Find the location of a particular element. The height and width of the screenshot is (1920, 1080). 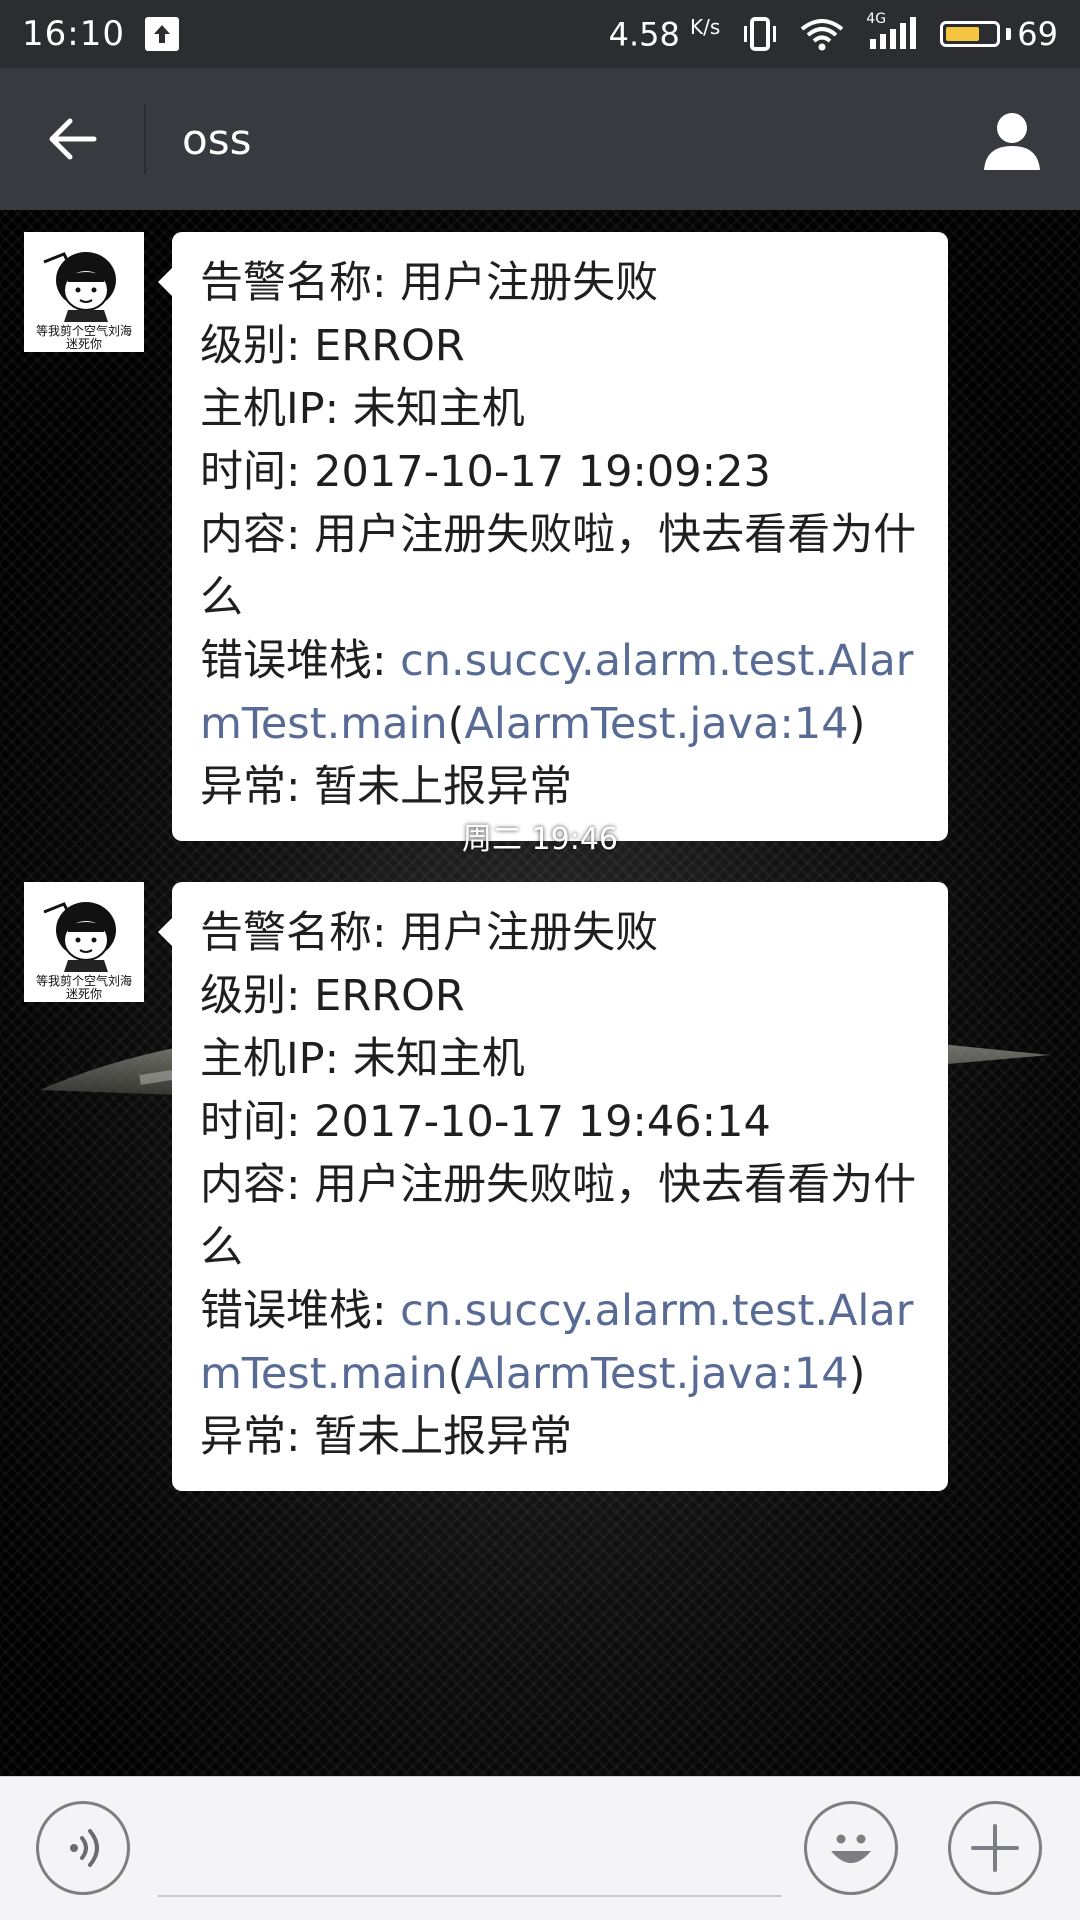

emoji-icon is located at coordinates (851, 1848).